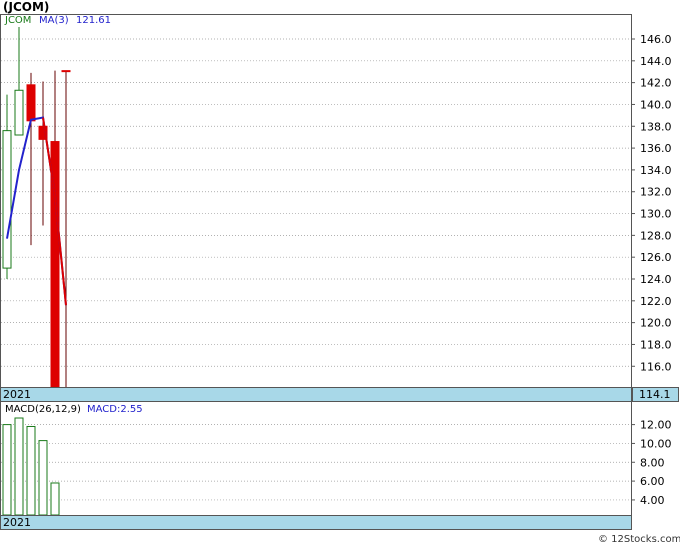 The width and height of the screenshot is (680, 546). Describe the element at coordinates (17, 20) in the screenshot. I see `legend-ticker: JCOM` at that location.